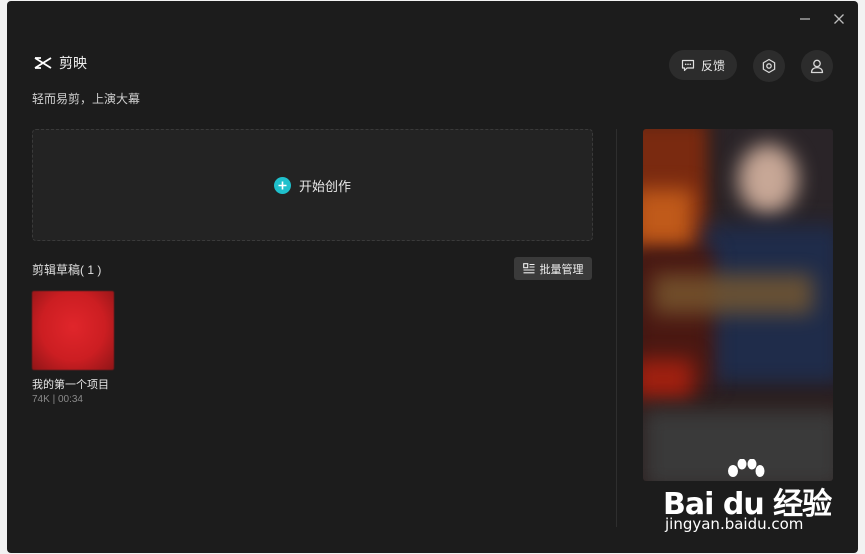 Image resolution: width=865 pixels, height=554 pixels. I want to click on hexagon-settings-icon, so click(769, 66).